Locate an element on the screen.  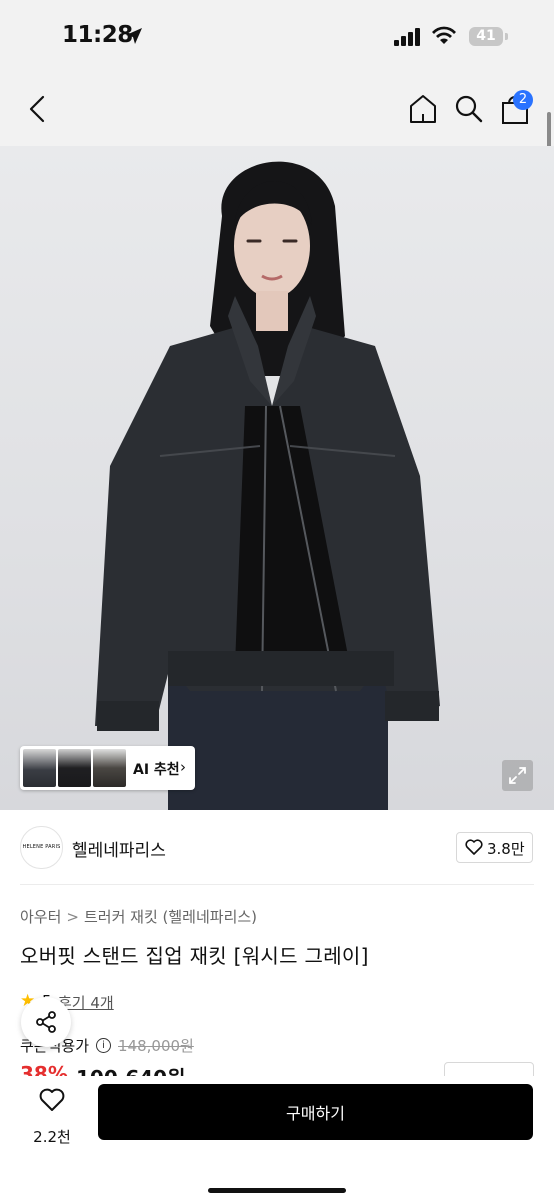
brand-like-count: 3.8만 is located at coordinates (506, 849).